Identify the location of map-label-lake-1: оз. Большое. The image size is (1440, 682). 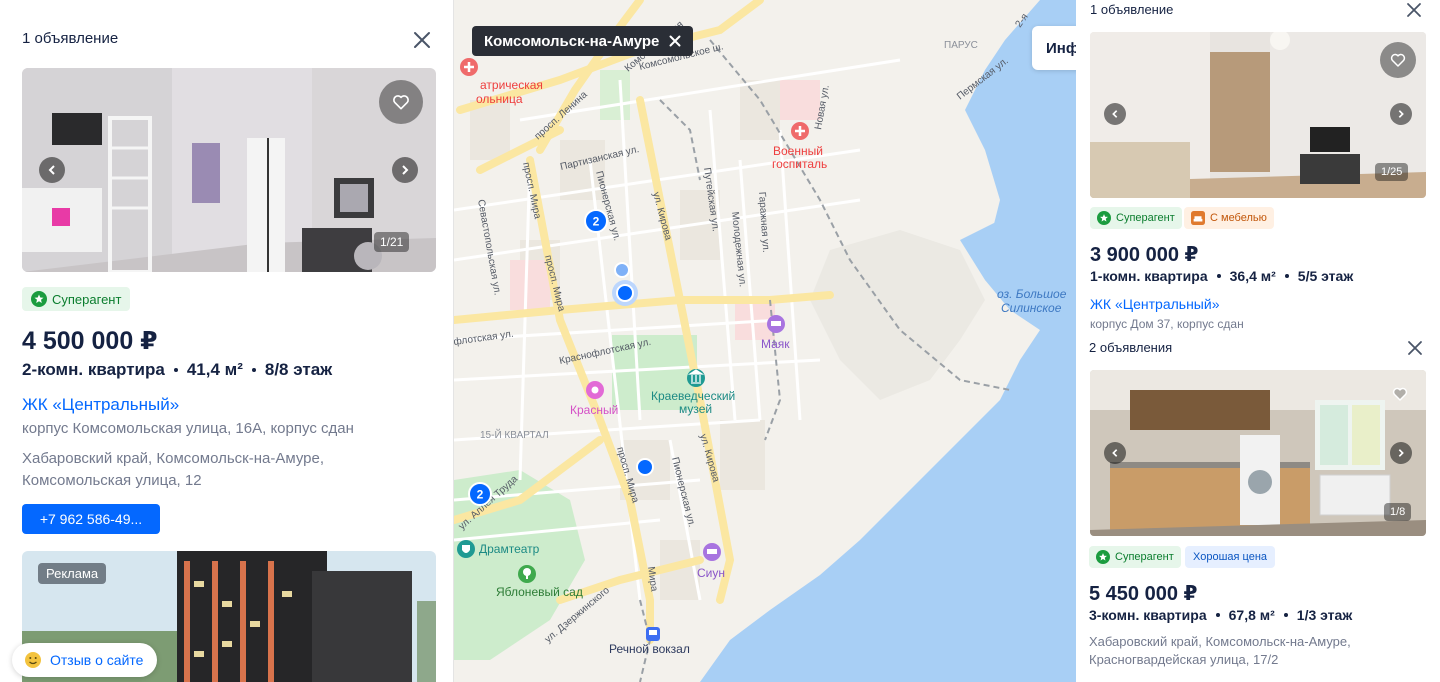
(1032, 294).